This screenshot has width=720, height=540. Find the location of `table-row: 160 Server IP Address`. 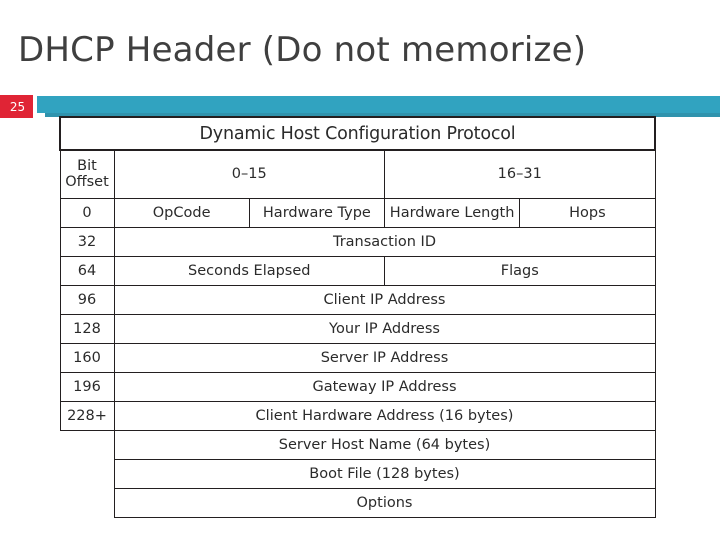

table-row: 160 Server IP Address is located at coordinates (357, 357).